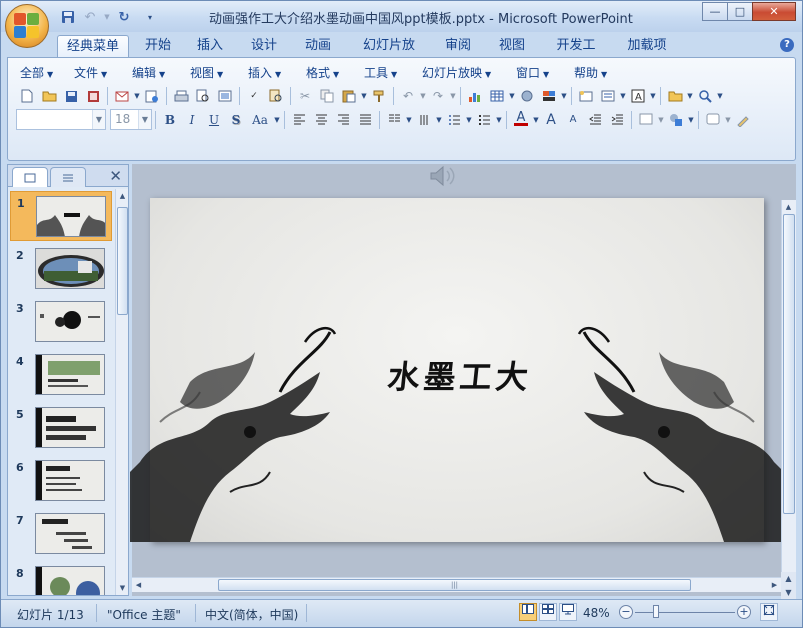  Describe the element at coordinates (720, 96) in the screenshot. I see `find-dropdown-icon: ▼` at that location.